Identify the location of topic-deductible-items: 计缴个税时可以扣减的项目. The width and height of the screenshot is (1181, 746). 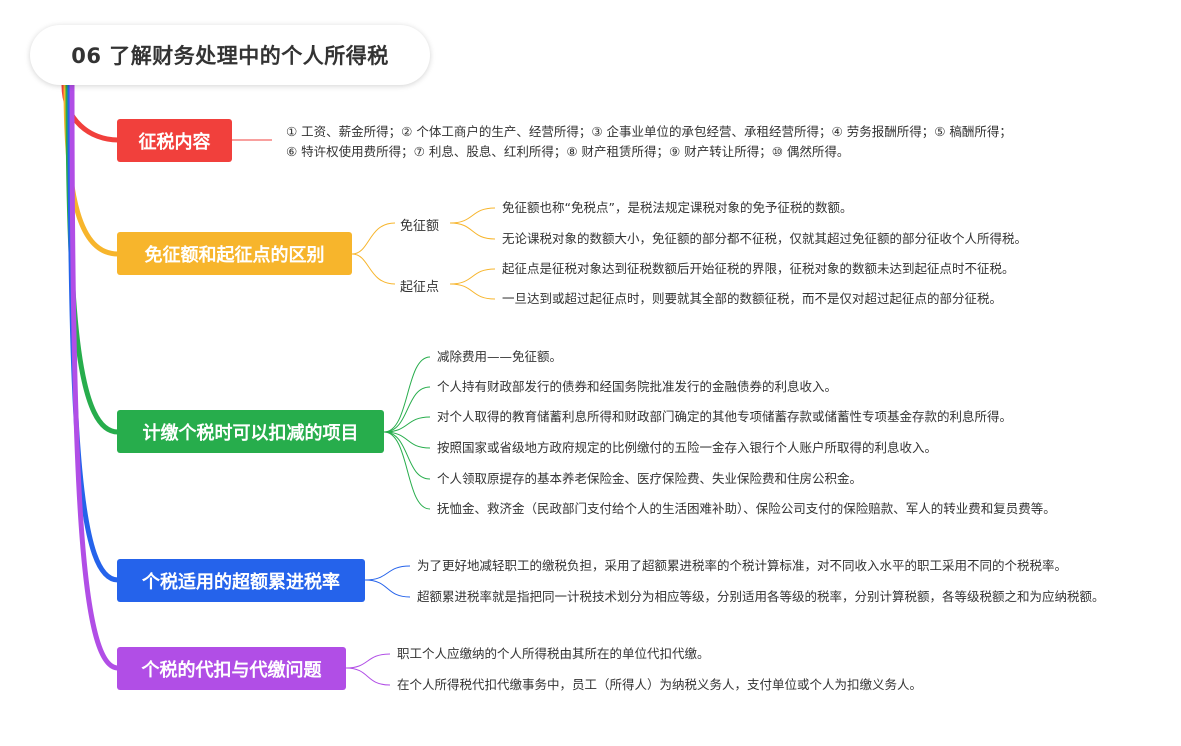
(250, 431).